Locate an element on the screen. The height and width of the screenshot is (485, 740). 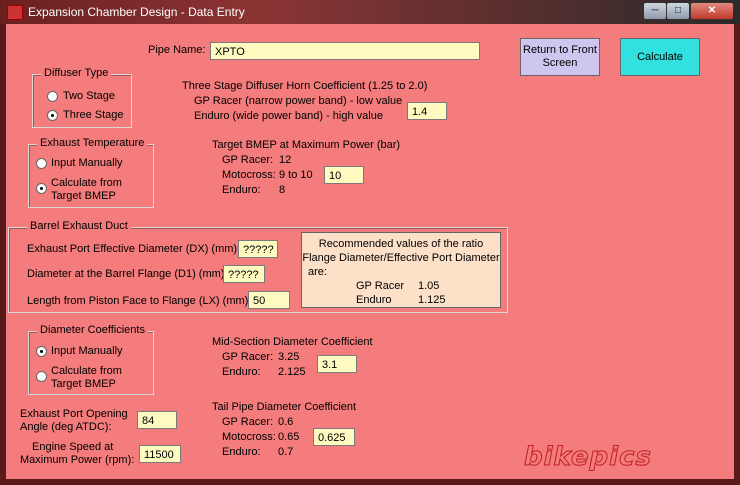
bikepics-watermark: bikepics is located at coordinates (588, 457).